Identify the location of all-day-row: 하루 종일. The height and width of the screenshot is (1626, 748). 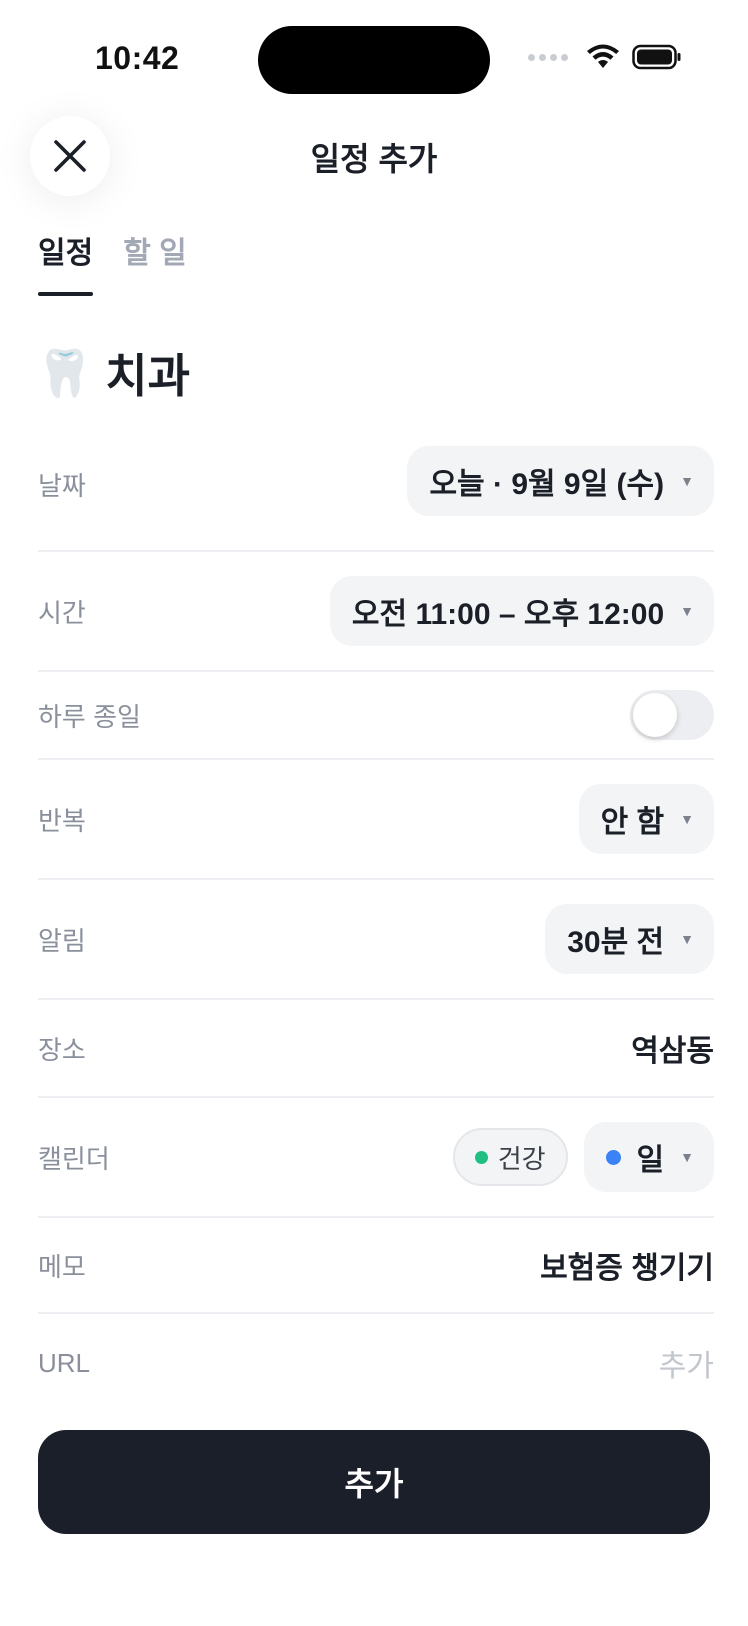
(376, 716).